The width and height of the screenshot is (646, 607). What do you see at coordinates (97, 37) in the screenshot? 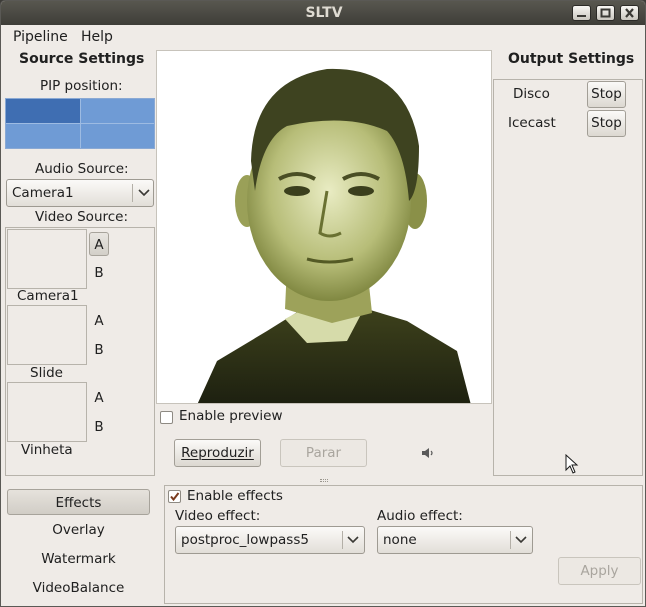
I see `menu-help: Help` at bounding box center [97, 37].